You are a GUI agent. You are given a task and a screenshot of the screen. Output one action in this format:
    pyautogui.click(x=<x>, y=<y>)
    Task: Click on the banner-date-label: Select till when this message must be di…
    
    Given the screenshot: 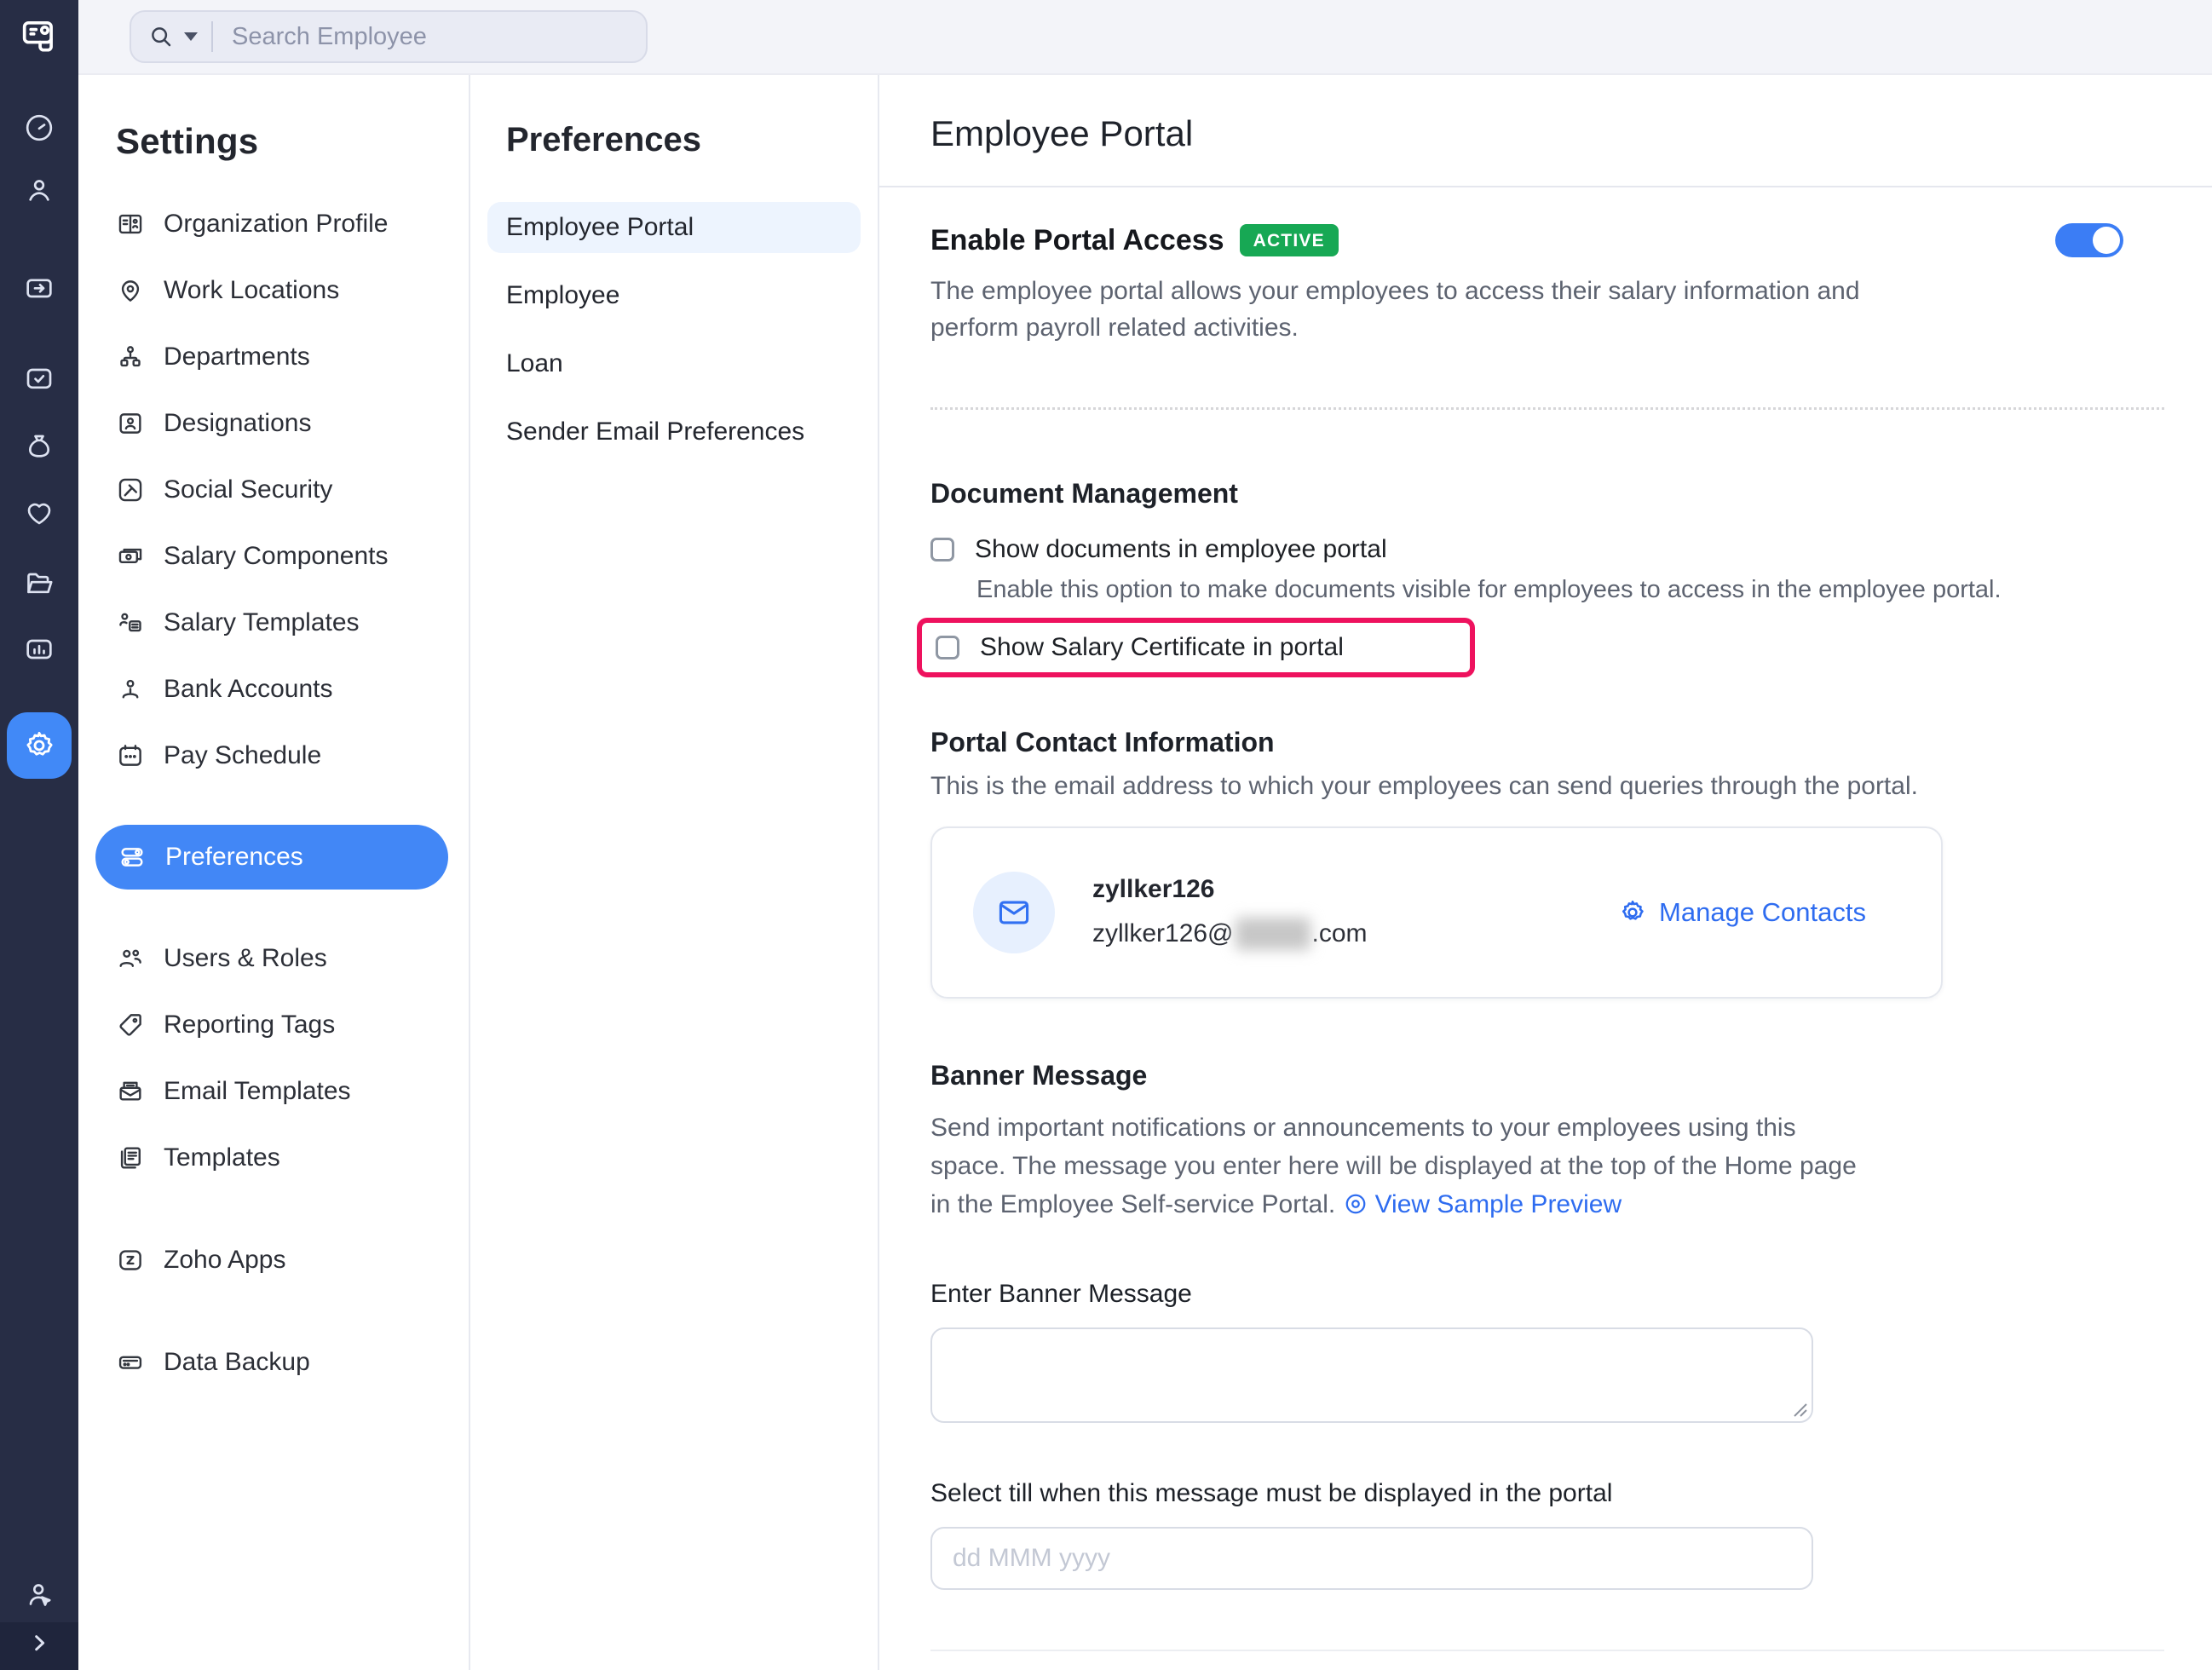 What is the action you would take?
    pyautogui.click(x=1271, y=1493)
    